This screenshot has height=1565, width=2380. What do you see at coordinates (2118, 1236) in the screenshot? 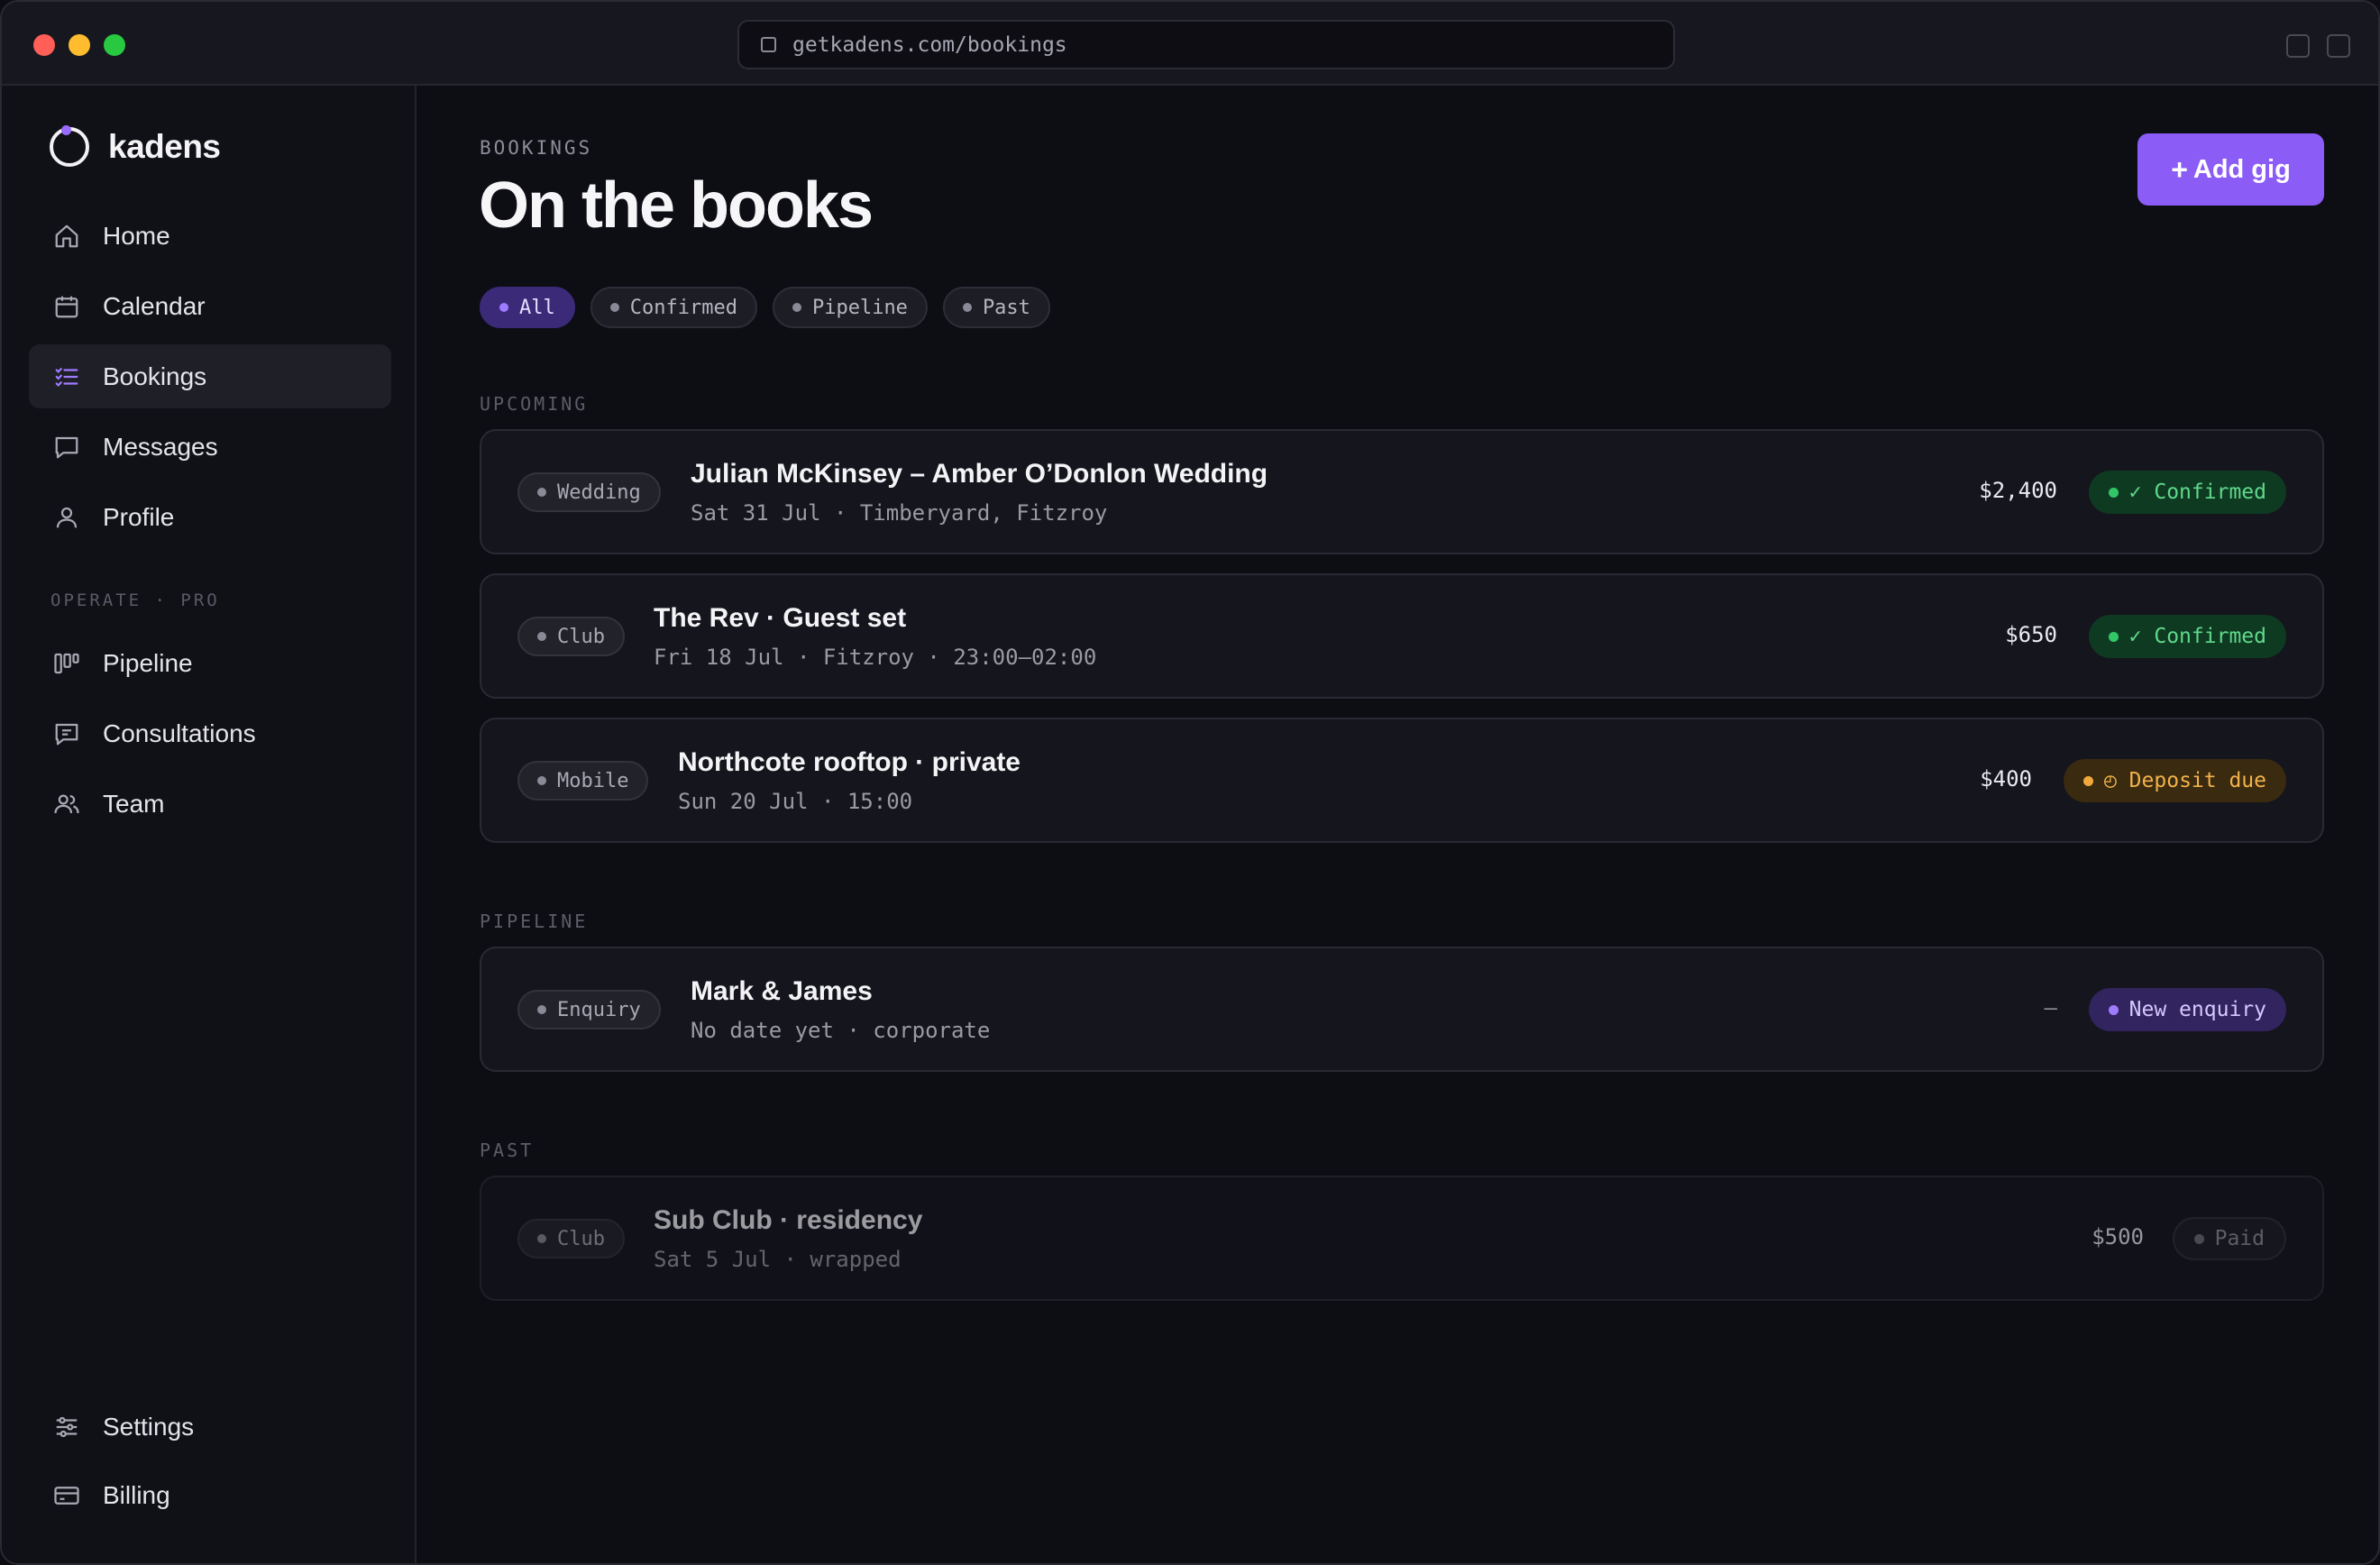
I see `booking-amount: $500` at bounding box center [2118, 1236].